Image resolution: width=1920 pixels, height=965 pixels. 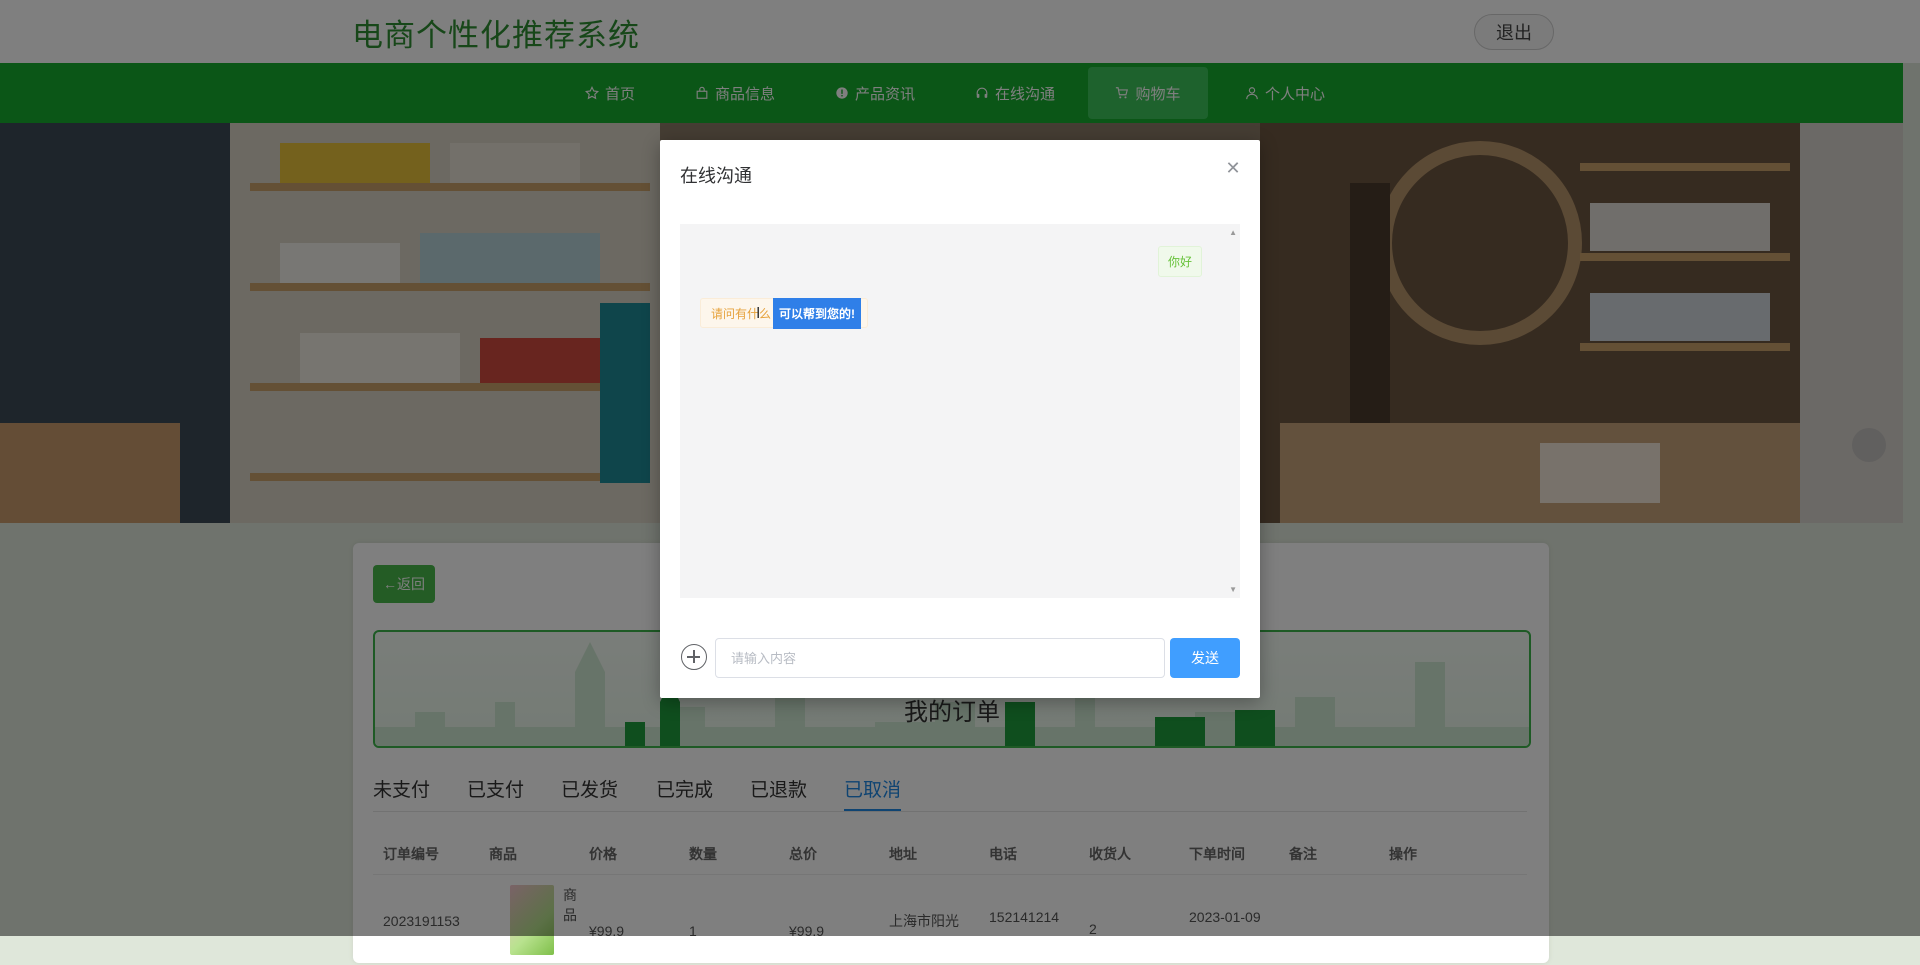 I want to click on close-icon: ✕, so click(x=1233, y=168).